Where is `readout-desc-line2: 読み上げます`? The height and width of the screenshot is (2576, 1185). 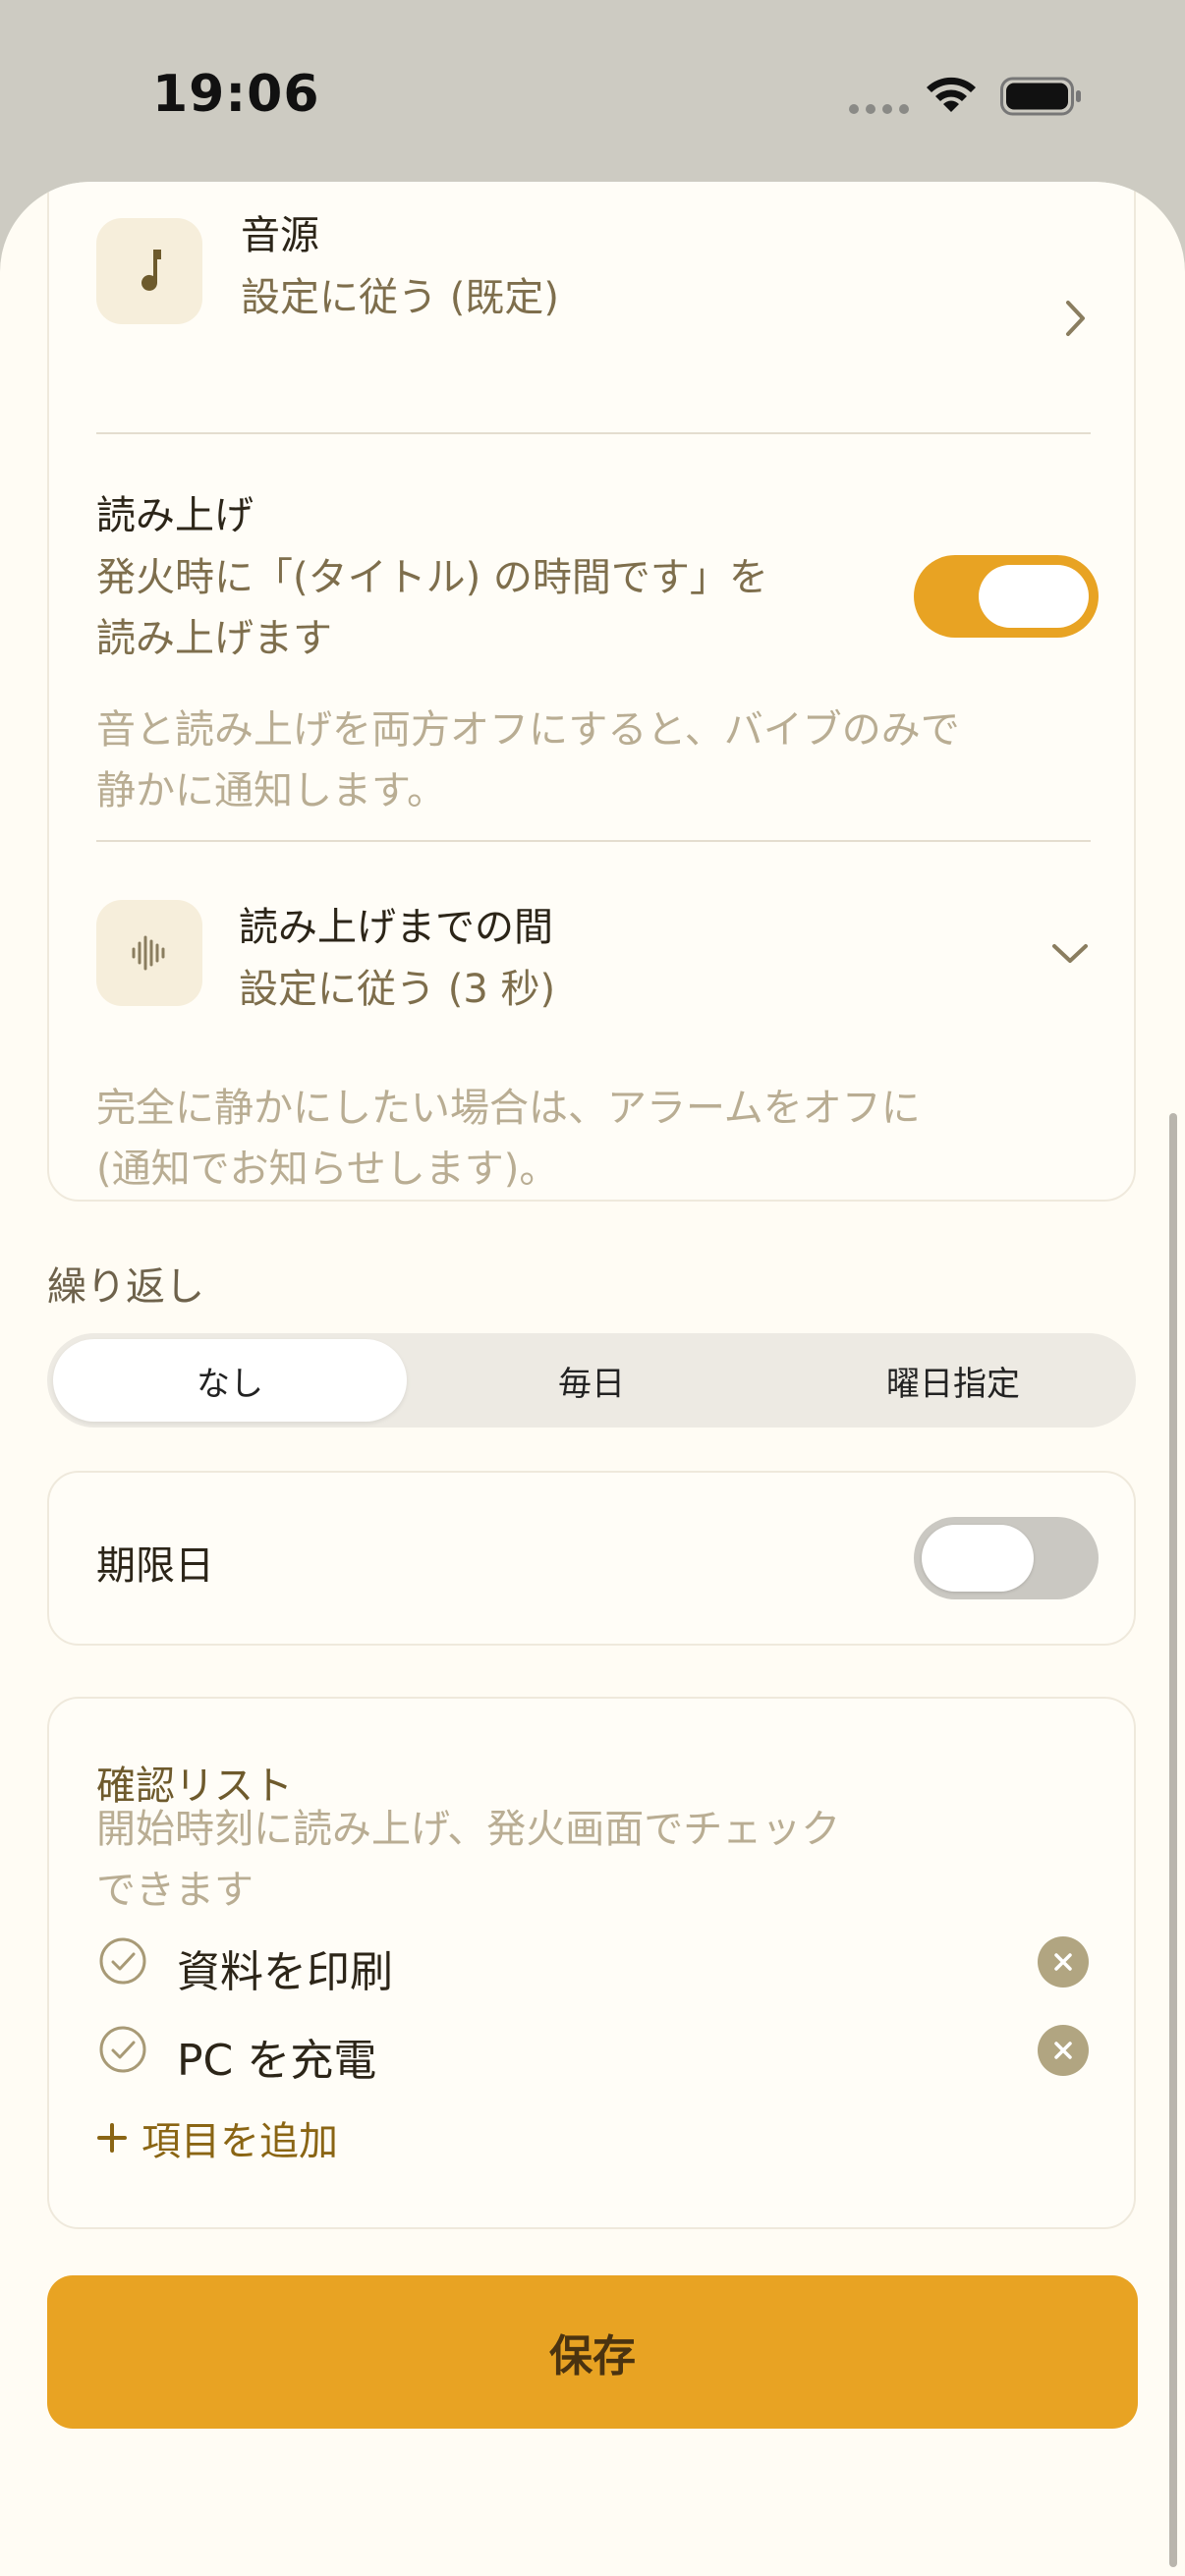 readout-desc-line2: 読み上げます is located at coordinates (214, 638).